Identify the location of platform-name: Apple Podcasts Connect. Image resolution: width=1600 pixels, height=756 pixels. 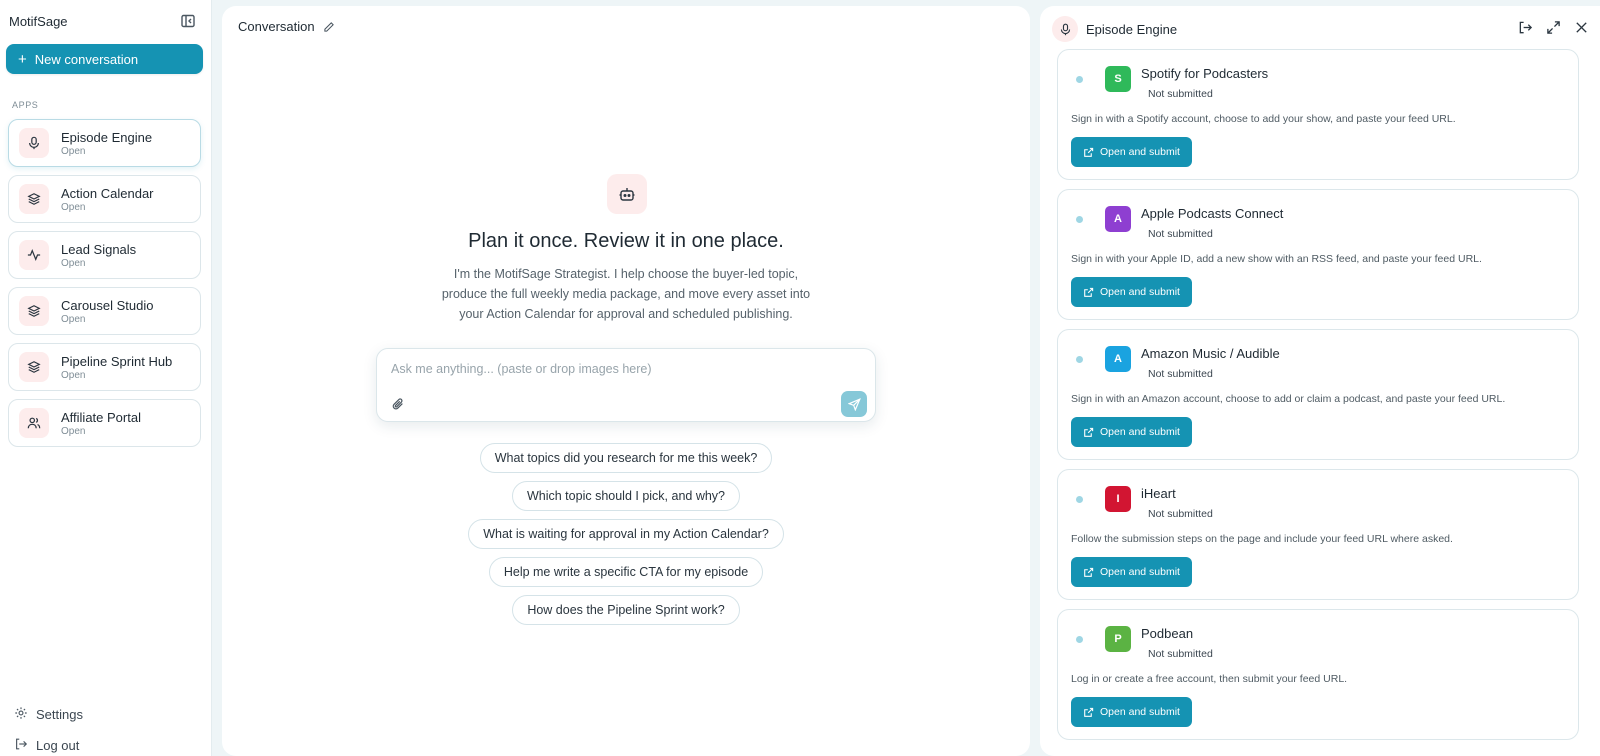
(1212, 213).